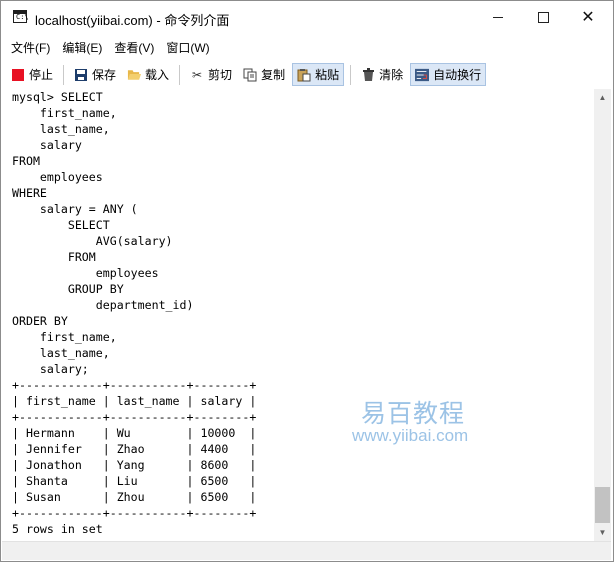 The width and height of the screenshot is (616, 564). Describe the element at coordinates (30, 47) in the screenshot. I see `menu-file: 文件(F)` at that location.